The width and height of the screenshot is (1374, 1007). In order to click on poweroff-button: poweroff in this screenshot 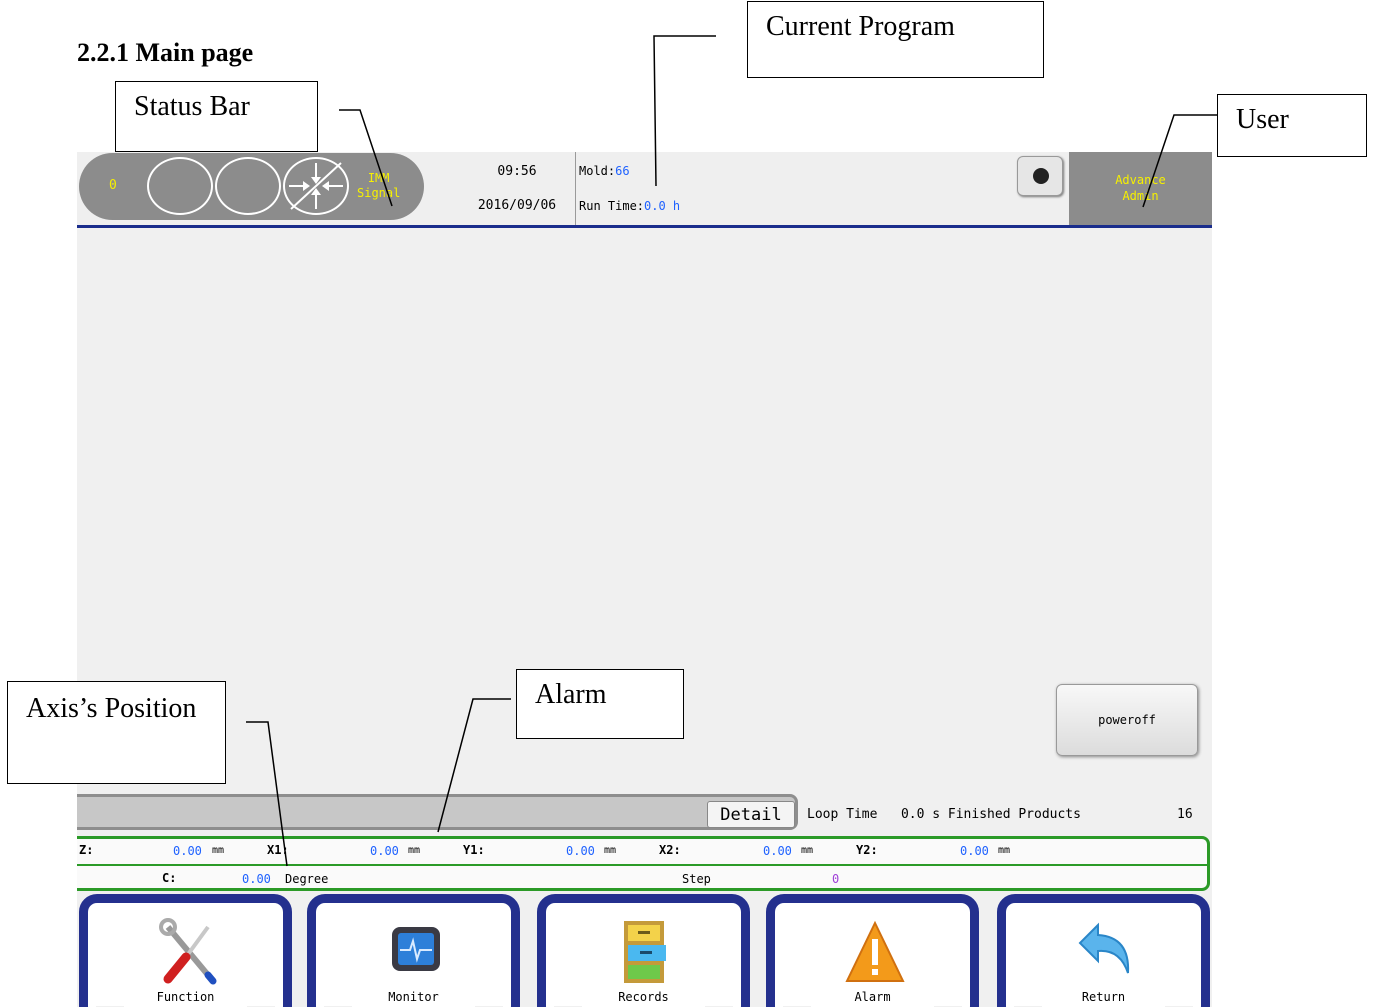, I will do `click(1127, 720)`.